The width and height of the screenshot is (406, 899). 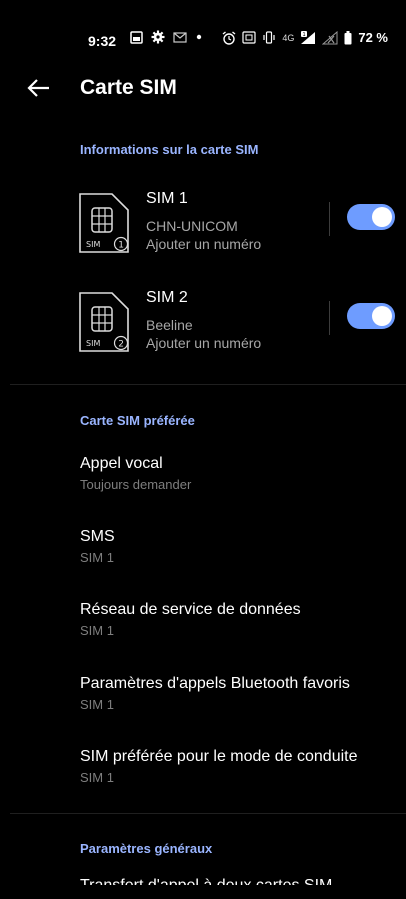 What do you see at coordinates (308, 37) in the screenshot?
I see `signal-sim1-icon: 1` at bounding box center [308, 37].